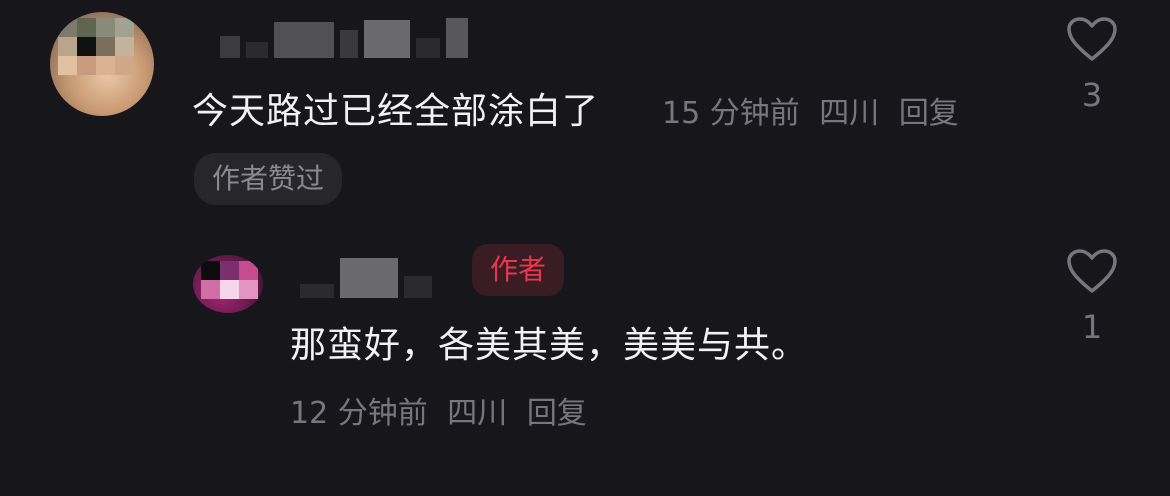 This screenshot has height=496, width=1170. I want to click on reply-location: 四川, so click(477, 413).